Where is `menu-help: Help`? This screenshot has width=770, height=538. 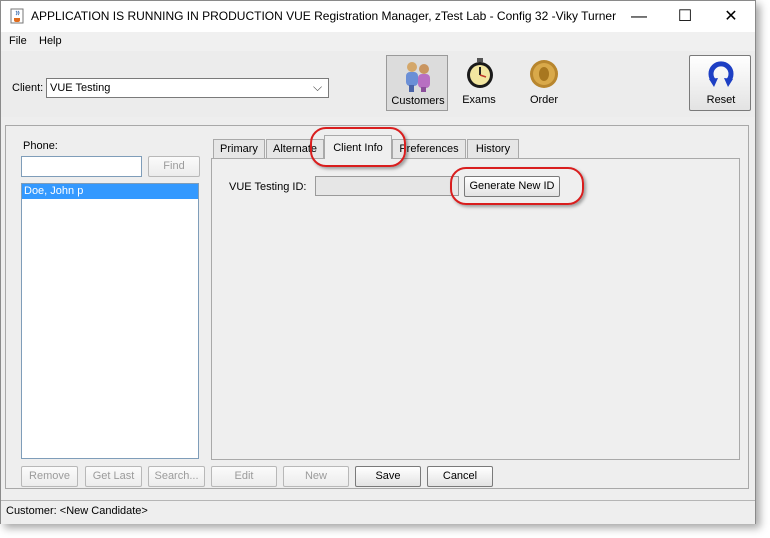
menu-help: Help is located at coordinates (50, 41).